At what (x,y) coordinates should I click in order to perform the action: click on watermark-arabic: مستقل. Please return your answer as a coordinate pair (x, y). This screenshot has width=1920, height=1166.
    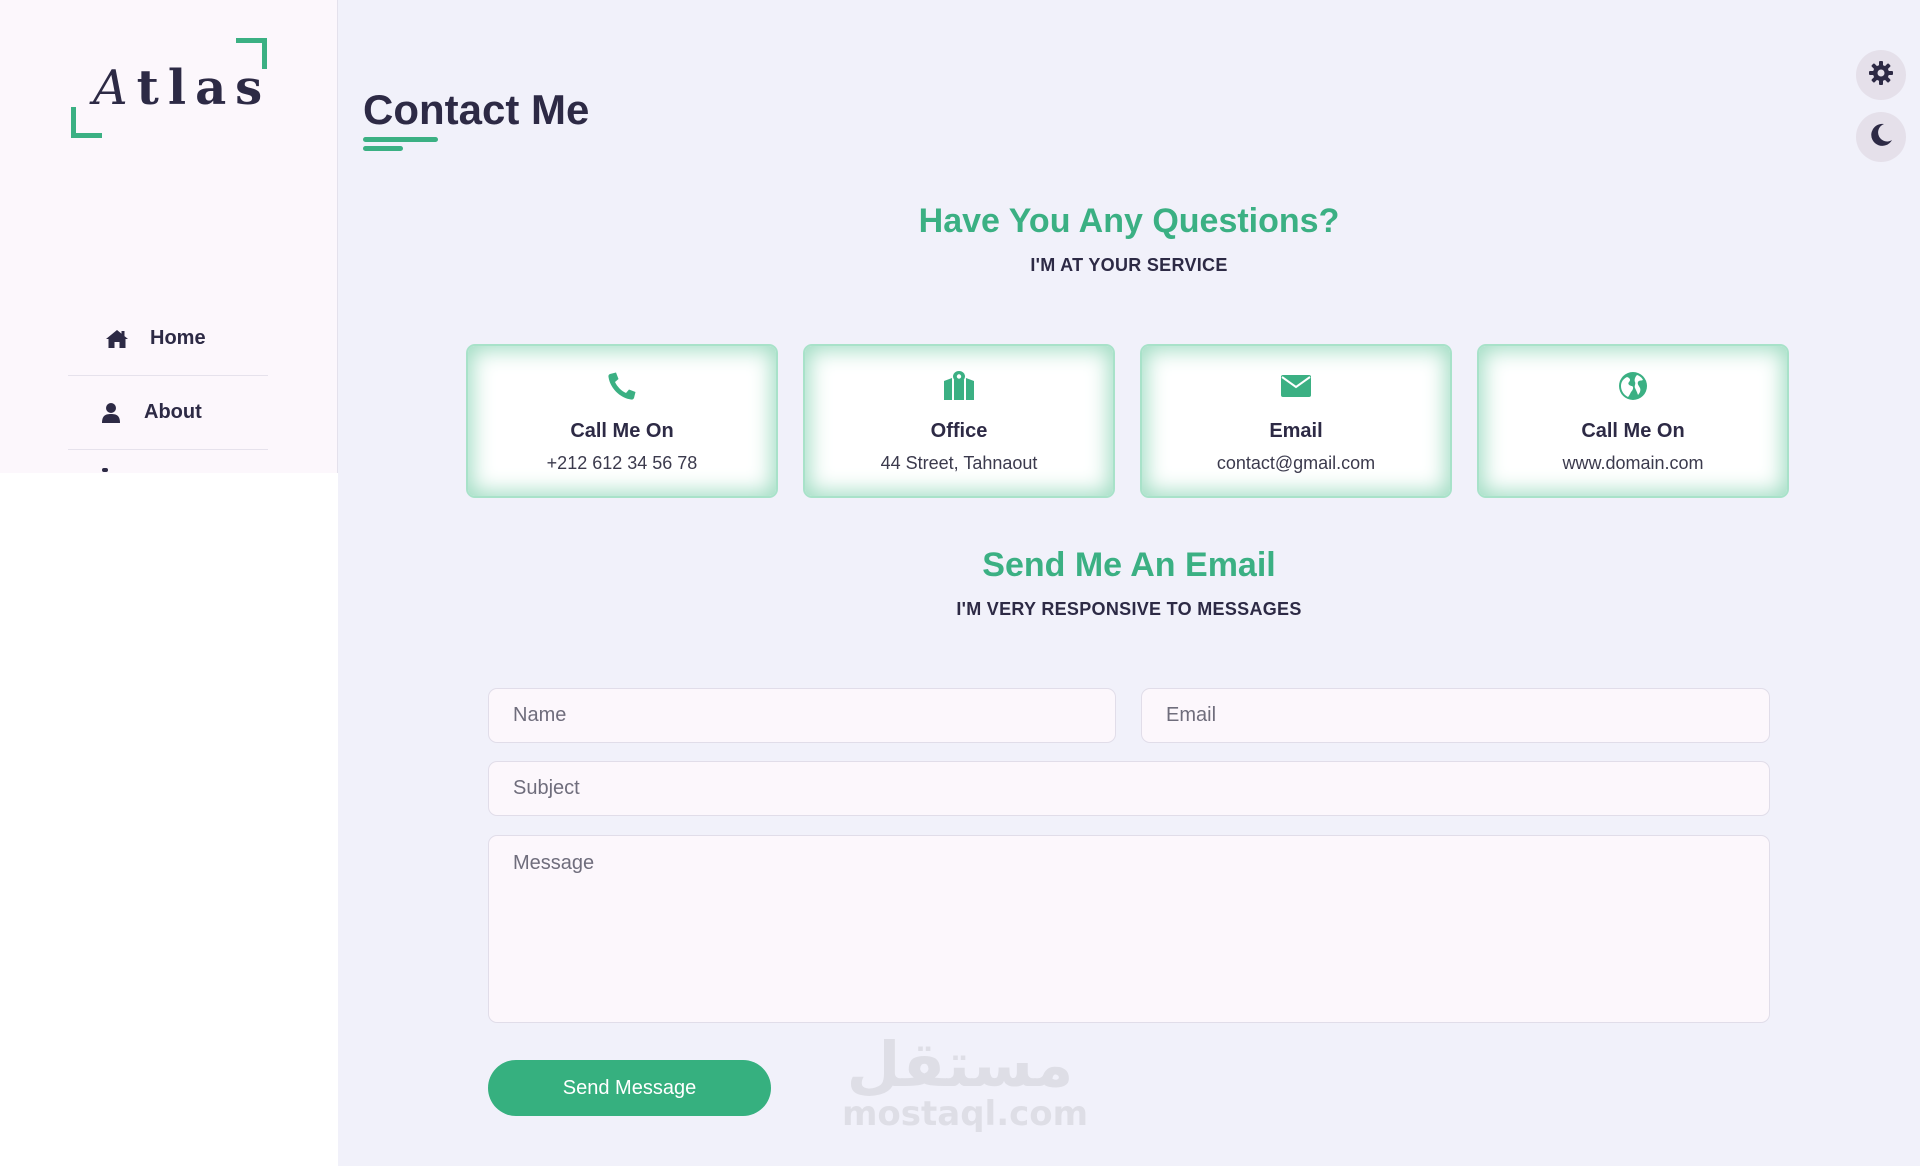
    Looking at the image, I should click on (960, 1064).